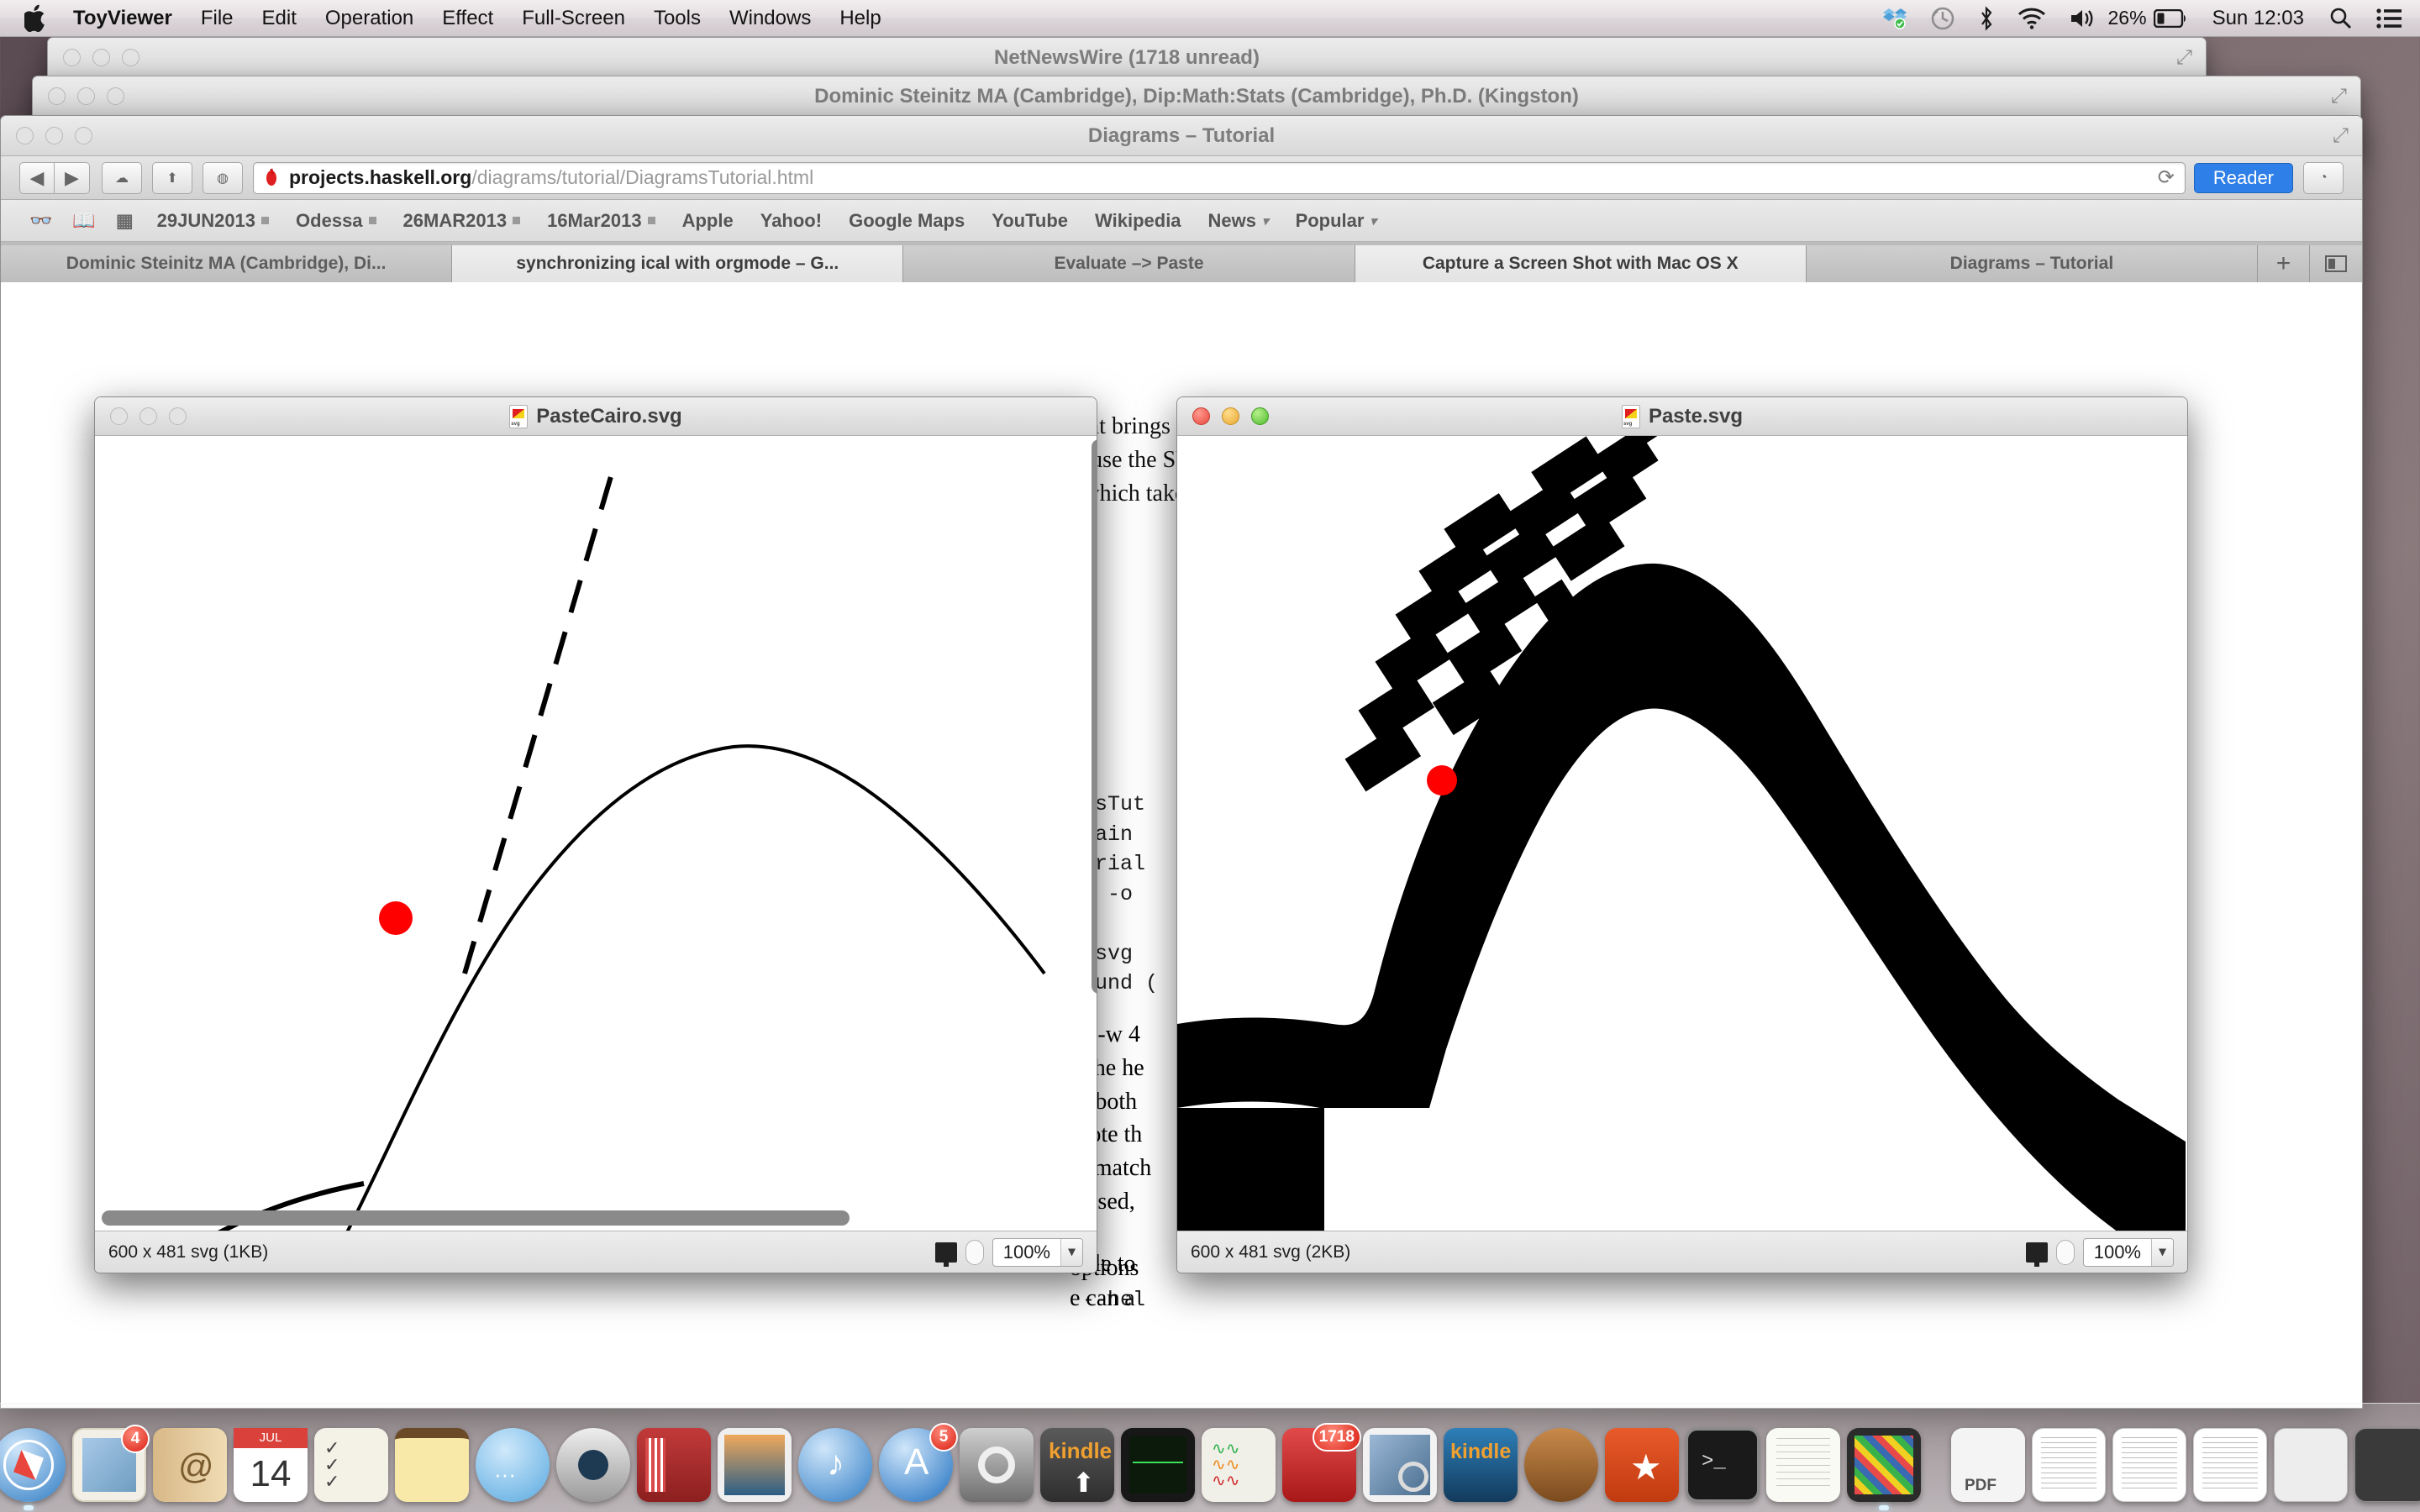  What do you see at coordinates (596, 416) in the screenshot?
I see `titlebar: PasteCairo.svg` at bounding box center [596, 416].